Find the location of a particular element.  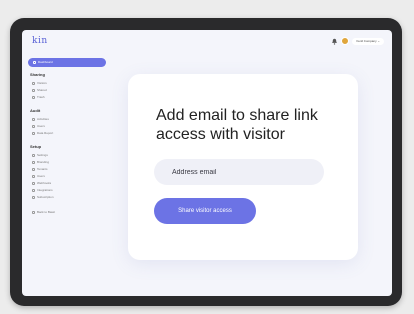

tenants-icon is located at coordinates (33, 169).